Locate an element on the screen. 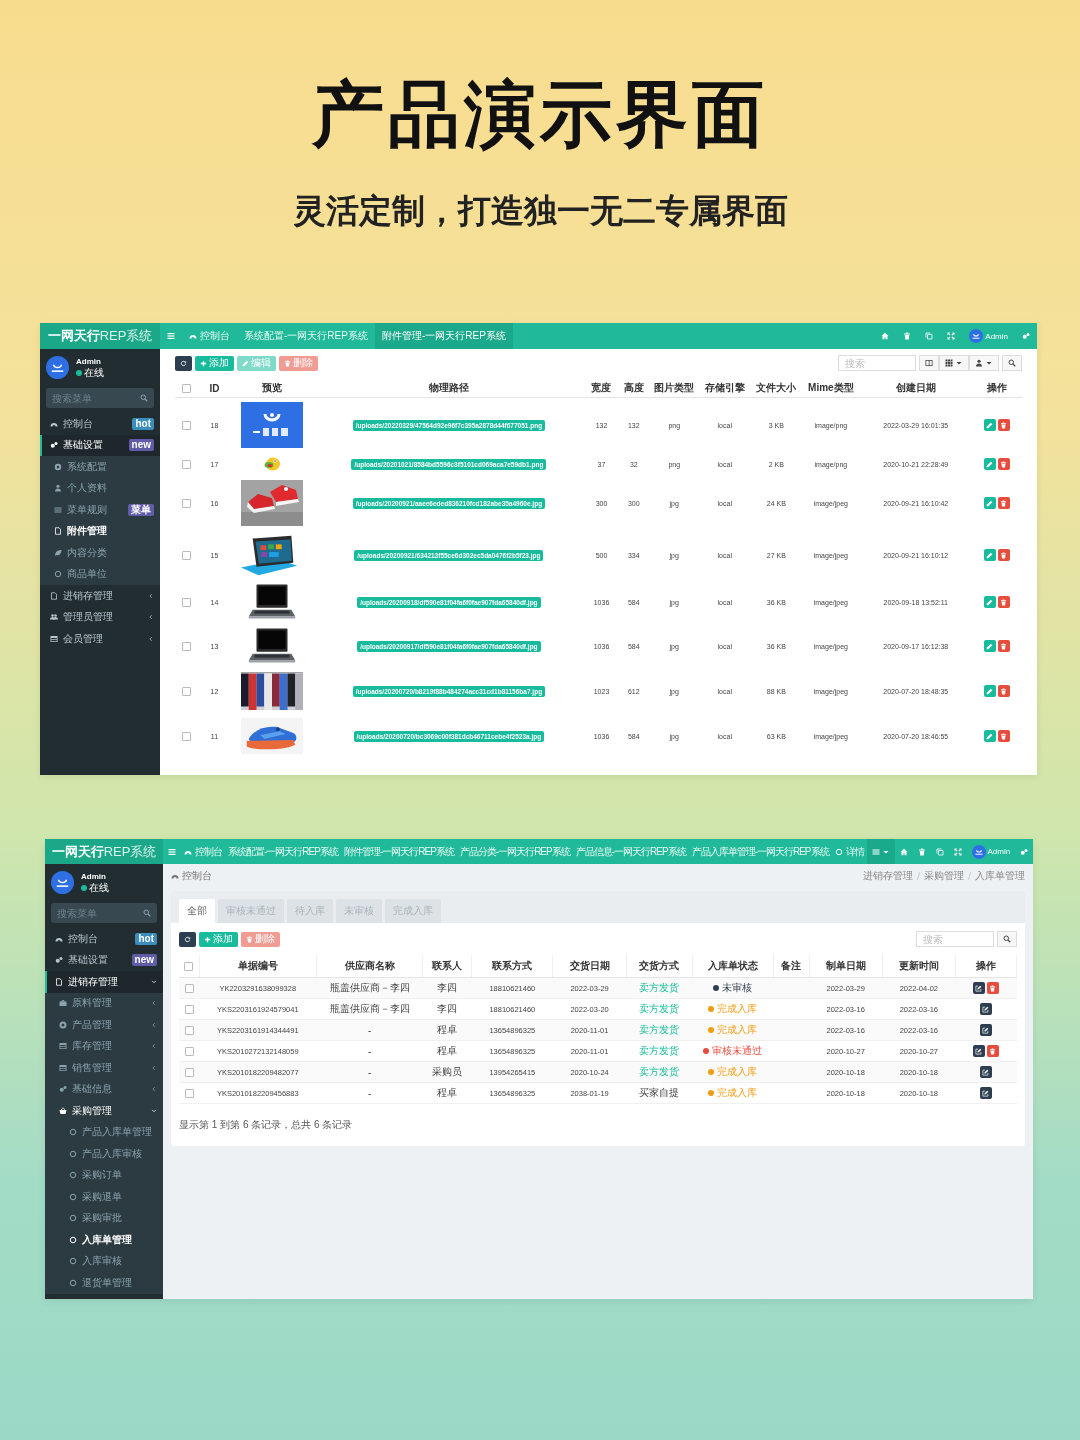 The height and width of the screenshot is (1440, 1080). nav-tab: 详情 is located at coordinates (849, 851).